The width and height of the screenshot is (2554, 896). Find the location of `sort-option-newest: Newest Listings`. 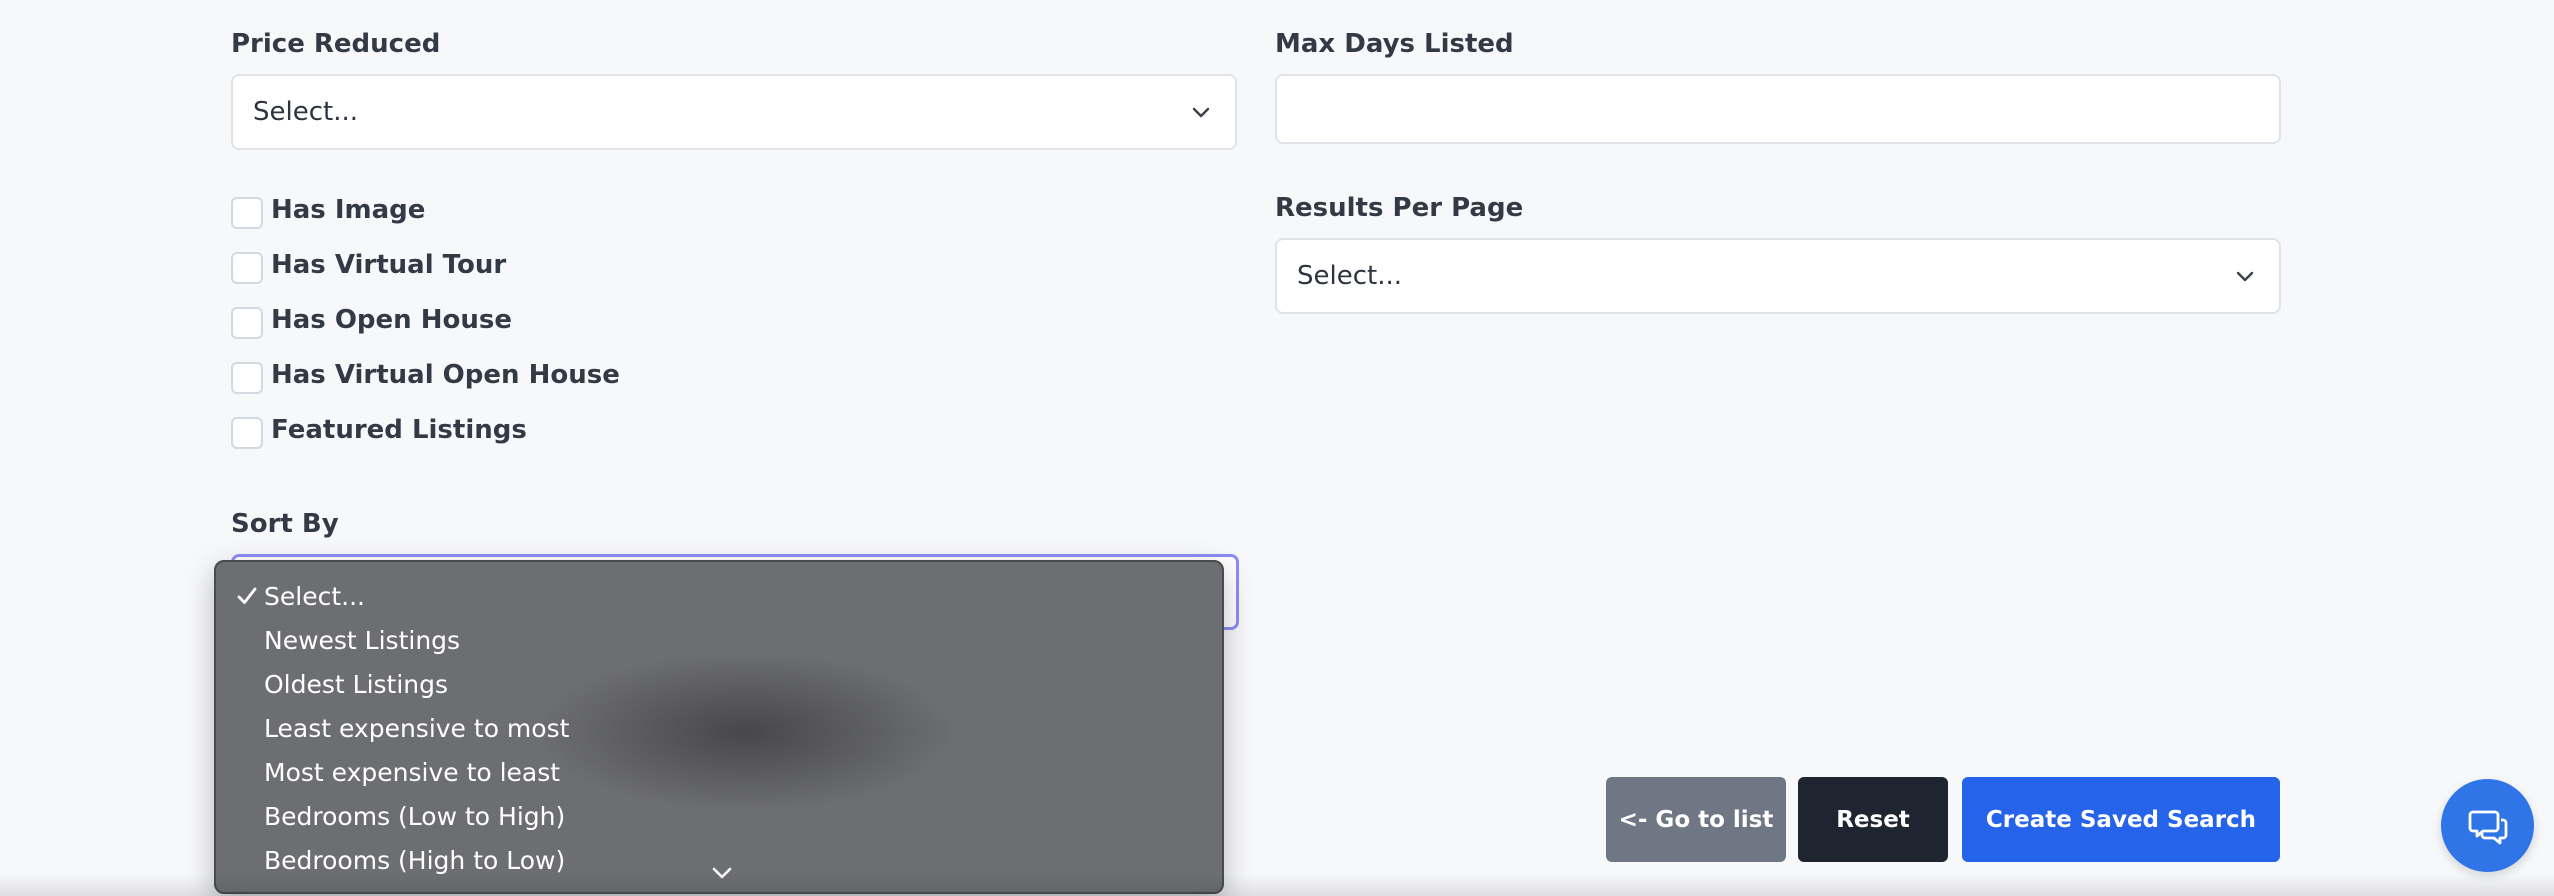

sort-option-newest: Newest Listings is located at coordinates (362, 640).